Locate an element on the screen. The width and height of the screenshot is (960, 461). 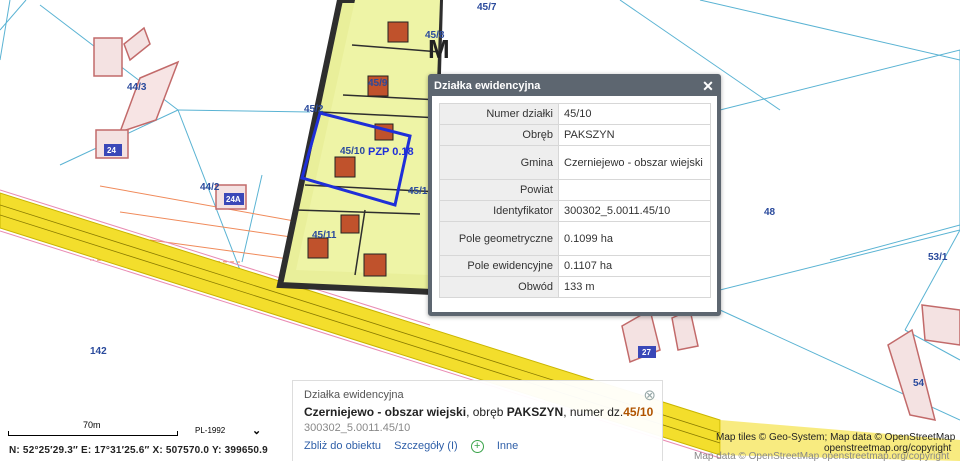
parcel-number: 45/10 is located at coordinates (638, 412).